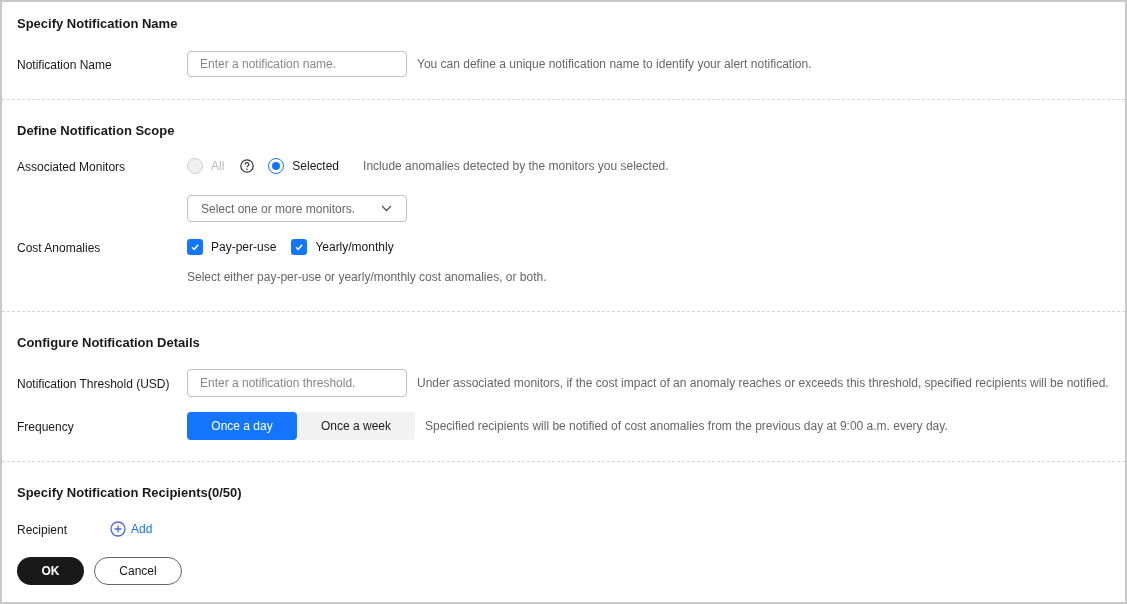 This screenshot has height=604, width=1127. Describe the element at coordinates (297, 64) in the screenshot. I see `input-field: Enter a notification name.` at that location.